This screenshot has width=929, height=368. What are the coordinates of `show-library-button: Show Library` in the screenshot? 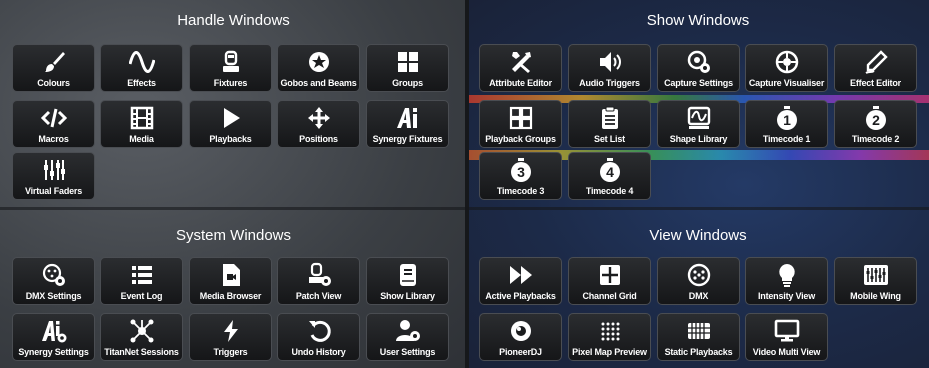 It's located at (407, 281).